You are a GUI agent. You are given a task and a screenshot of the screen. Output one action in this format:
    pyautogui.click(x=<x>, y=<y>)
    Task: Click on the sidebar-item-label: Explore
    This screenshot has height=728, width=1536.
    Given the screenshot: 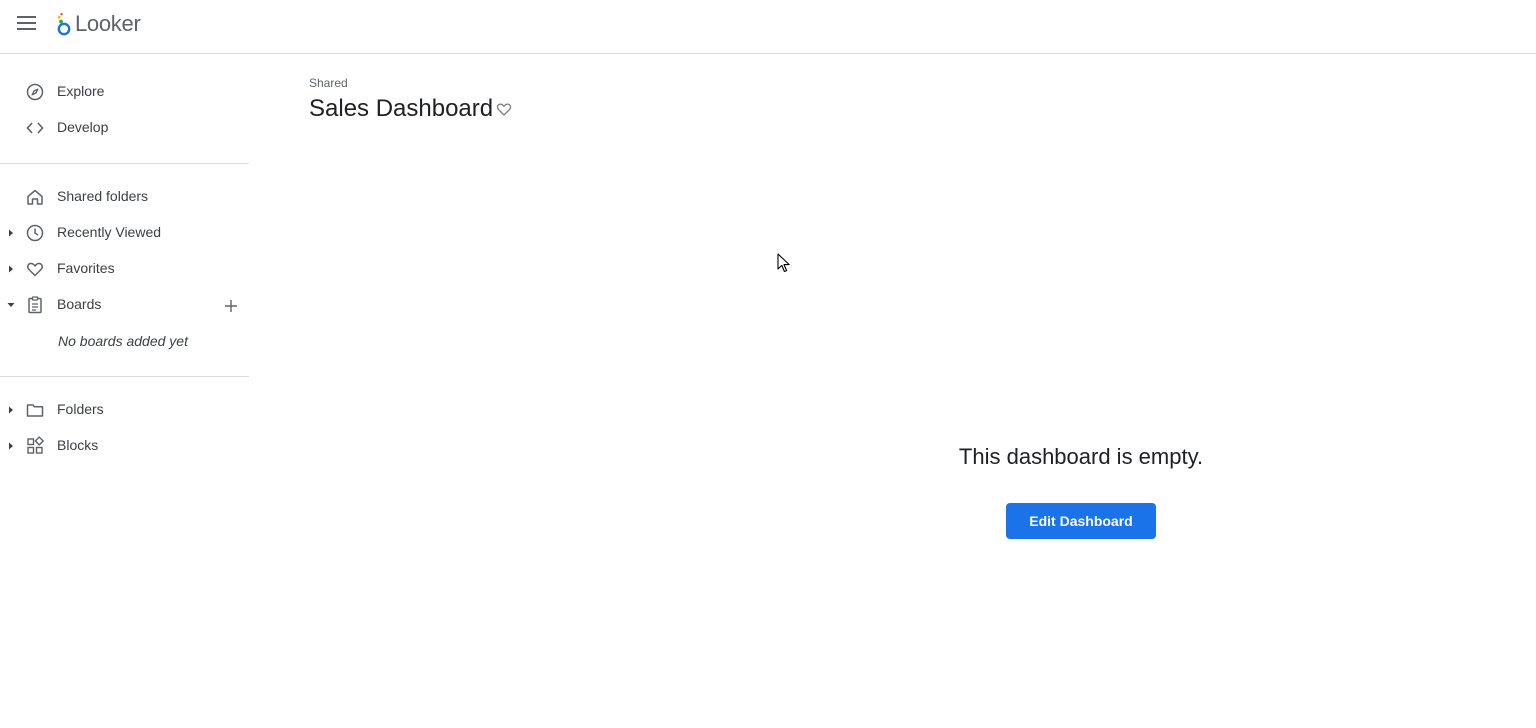 What is the action you would take?
    pyautogui.click(x=81, y=91)
    